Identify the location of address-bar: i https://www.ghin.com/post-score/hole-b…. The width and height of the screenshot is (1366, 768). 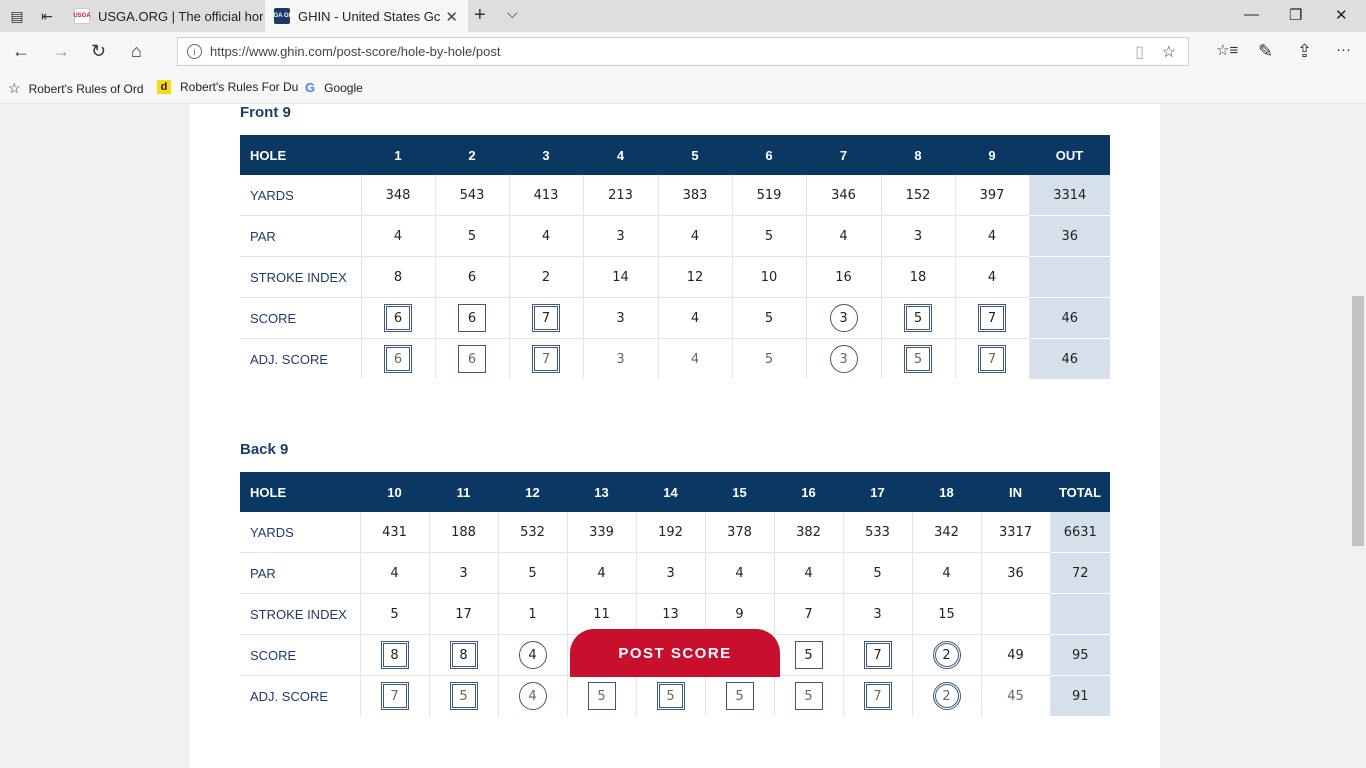
(683, 51).